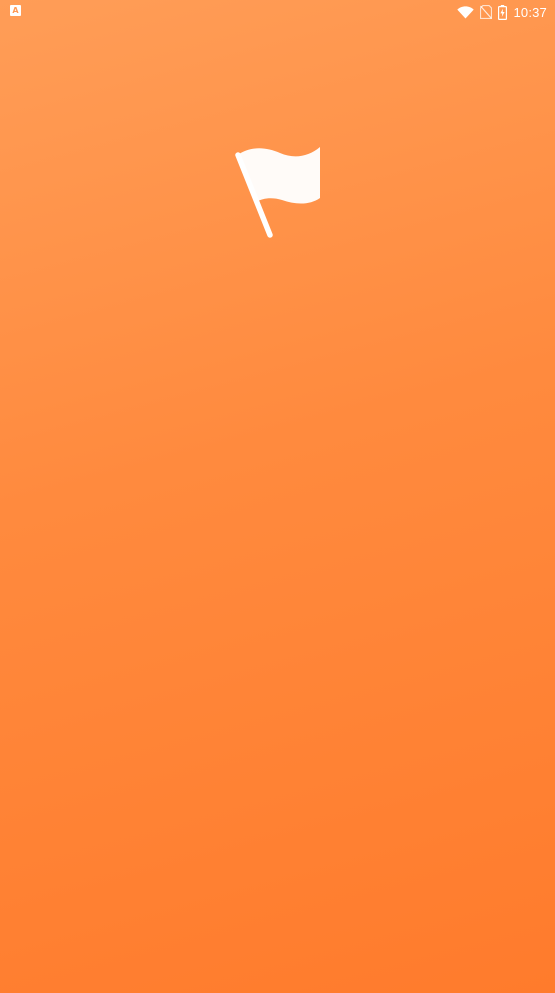 Image resolution: width=555 pixels, height=993 pixels. What do you see at coordinates (277, 12) in the screenshot?
I see `status-bar: A 10:37` at bounding box center [277, 12].